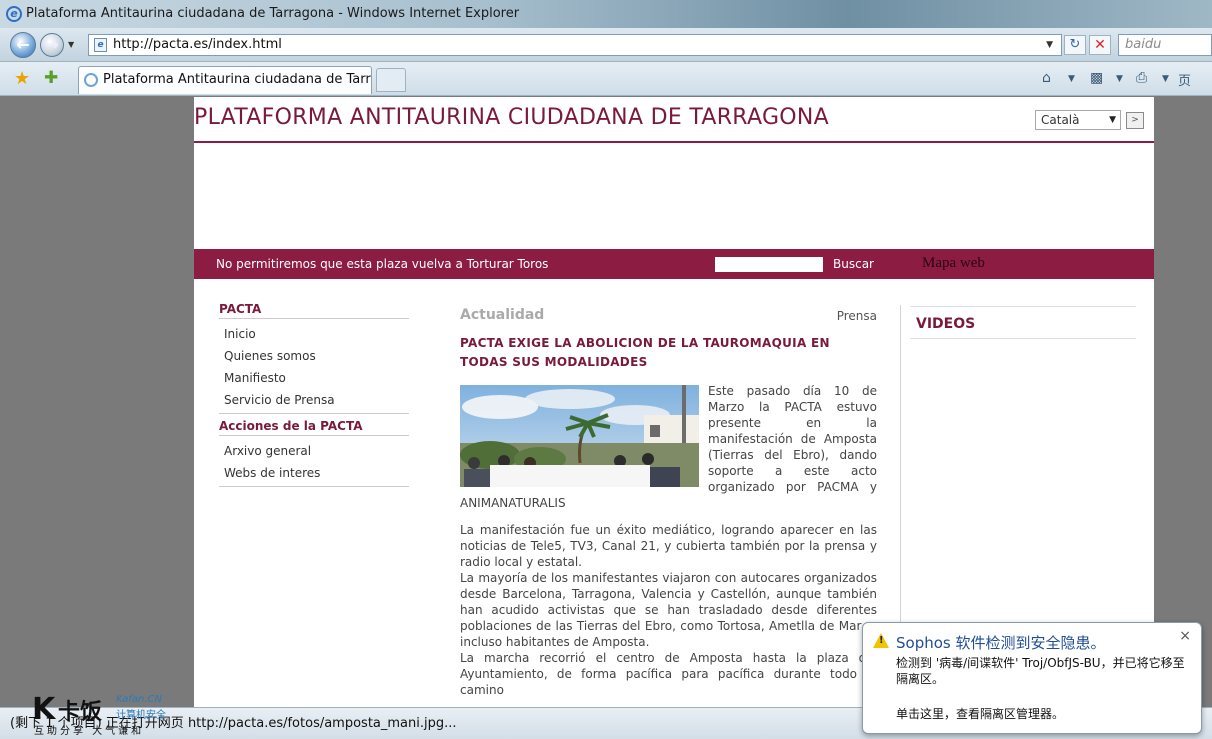 The width and height of the screenshot is (1212, 739). I want to click on videos-heading: VIDEOS, so click(1023, 323).